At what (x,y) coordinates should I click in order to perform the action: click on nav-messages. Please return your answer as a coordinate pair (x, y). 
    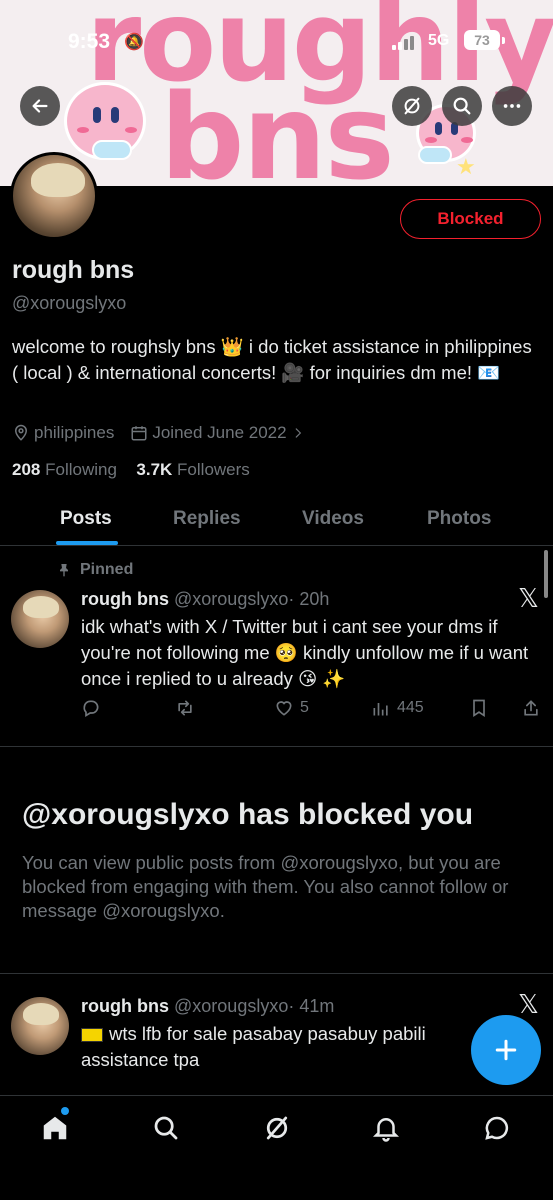
    Looking at the image, I should click on (498, 1129).